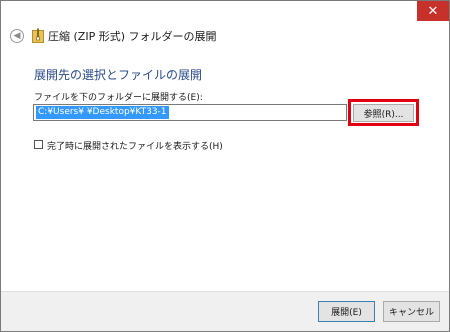 This screenshot has height=332, width=450. I want to click on window-title: 圧縮 (ZIP 形式) フォルダーの展開, so click(132, 36).